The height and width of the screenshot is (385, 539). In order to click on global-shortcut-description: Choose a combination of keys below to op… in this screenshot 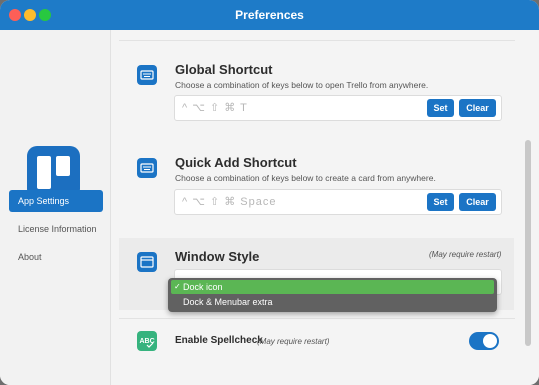, I will do `click(302, 85)`.